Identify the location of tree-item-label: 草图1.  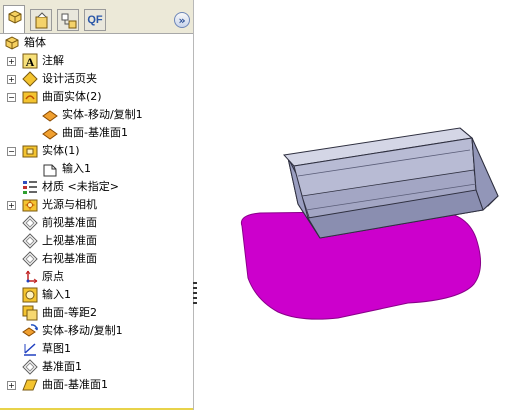
(56, 348).